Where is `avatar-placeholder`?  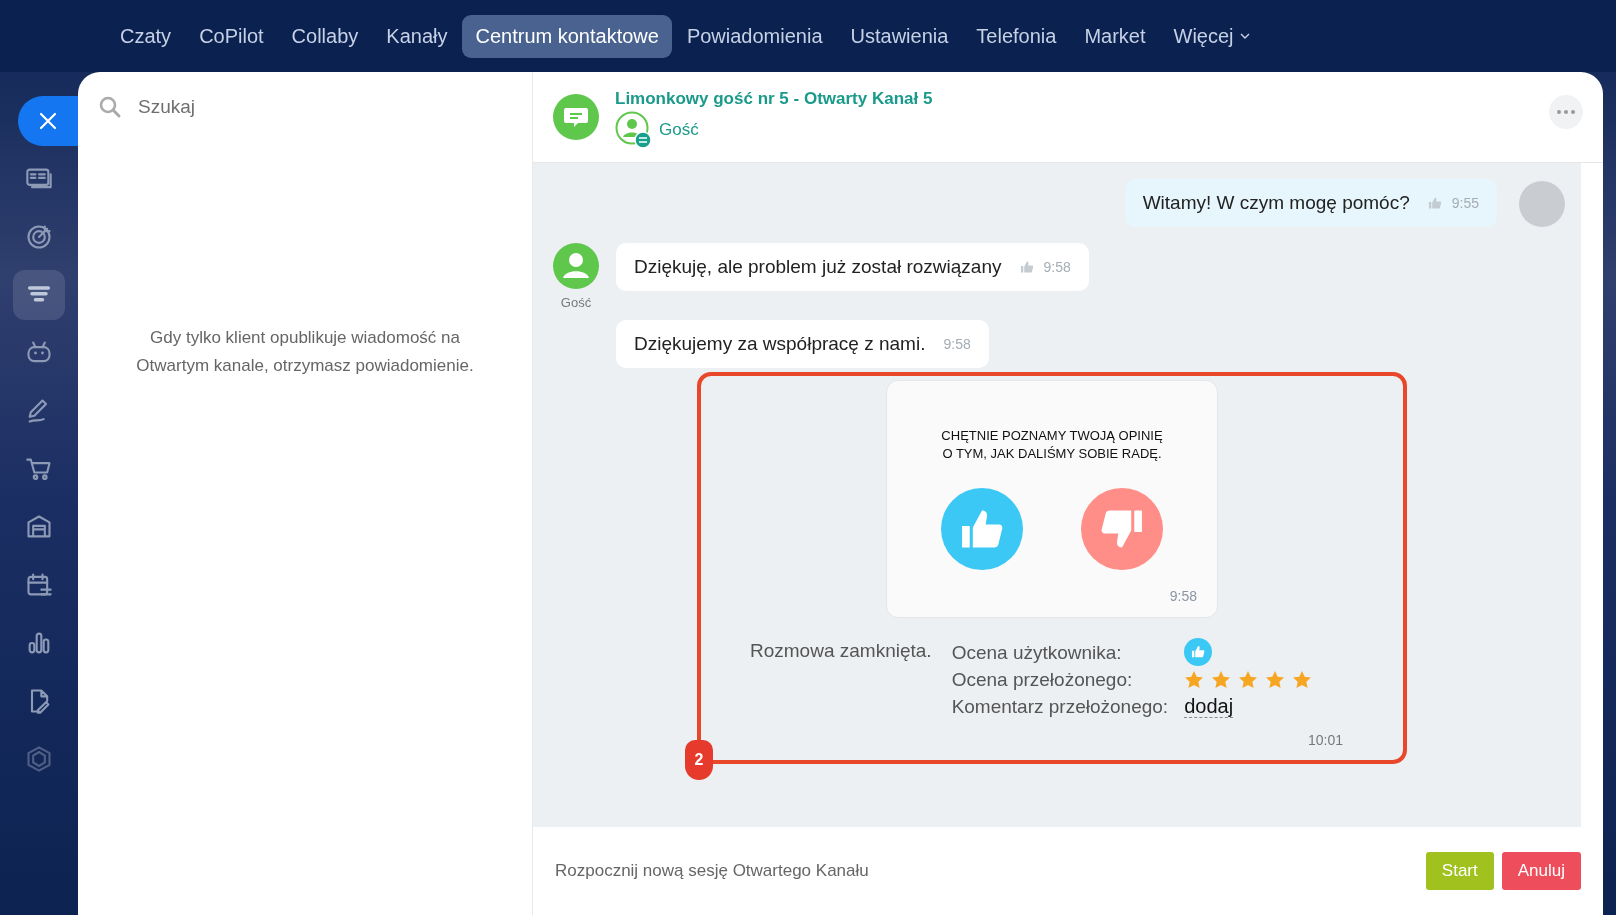 avatar-placeholder is located at coordinates (1542, 204).